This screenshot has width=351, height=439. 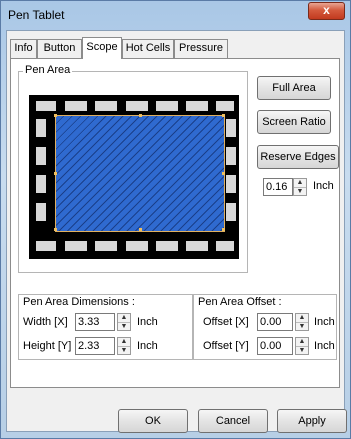 I want to click on tab-button: Button, so click(x=59, y=48).